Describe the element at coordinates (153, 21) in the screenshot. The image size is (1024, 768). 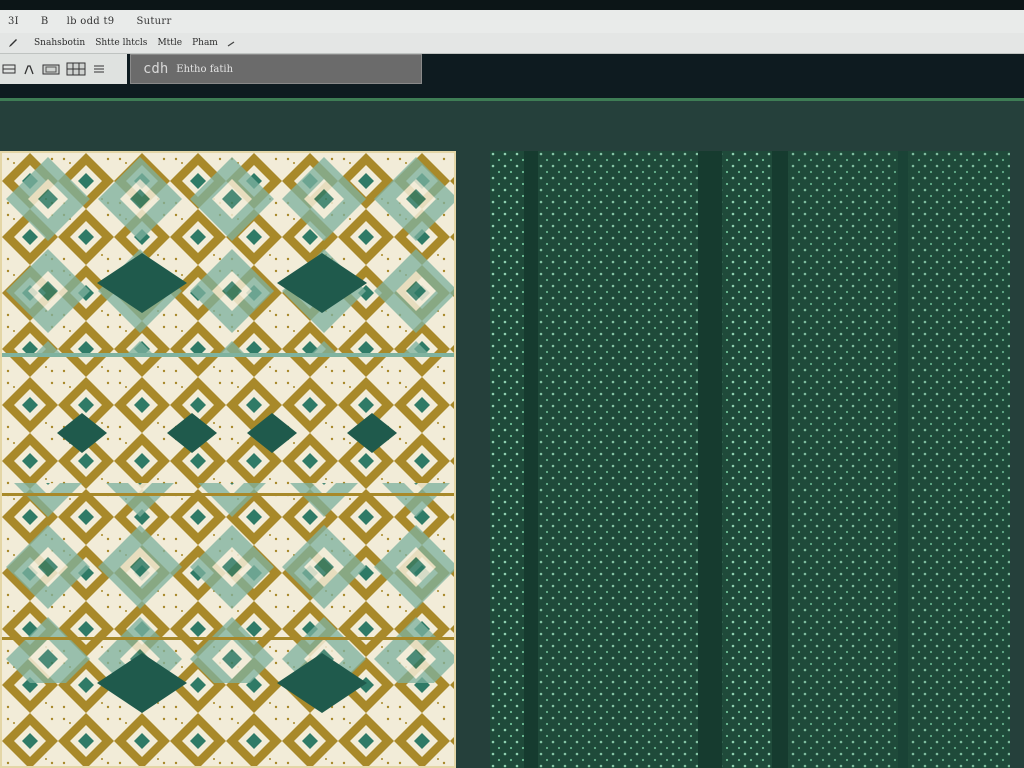
I see `menu-item-4: Suturr` at that location.